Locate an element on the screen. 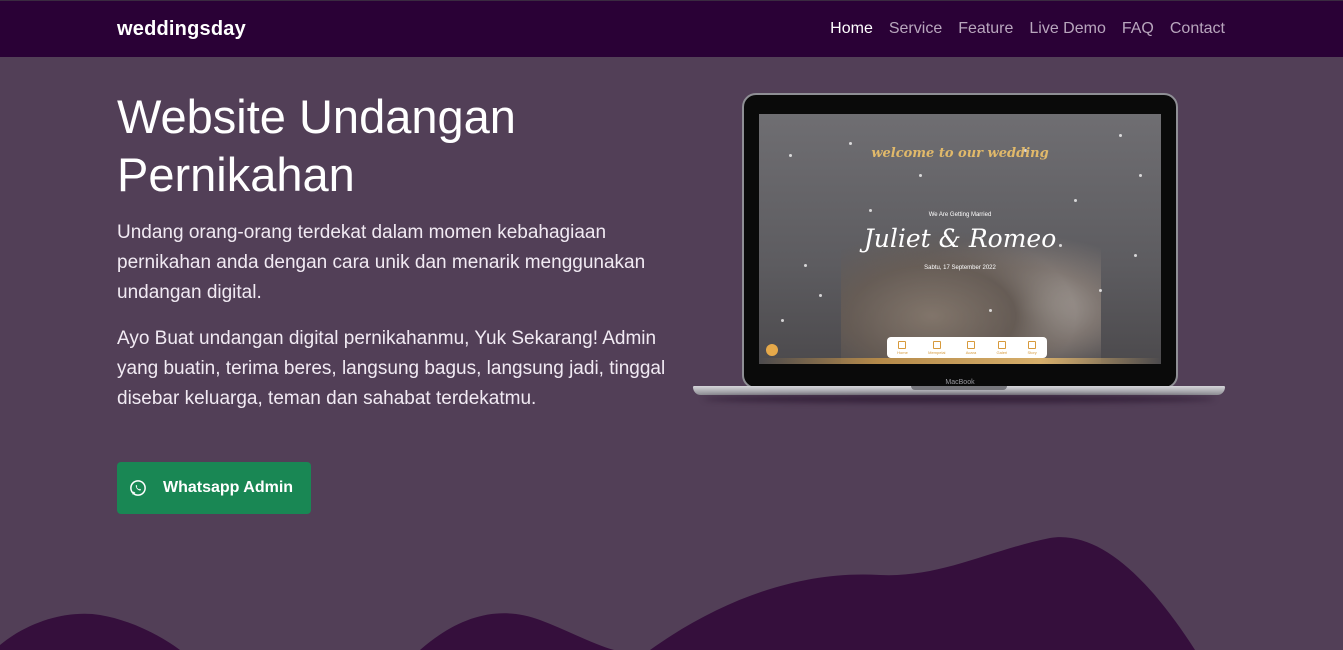 The image size is (1343, 650). nav-feature: Feature is located at coordinates (985, 29).